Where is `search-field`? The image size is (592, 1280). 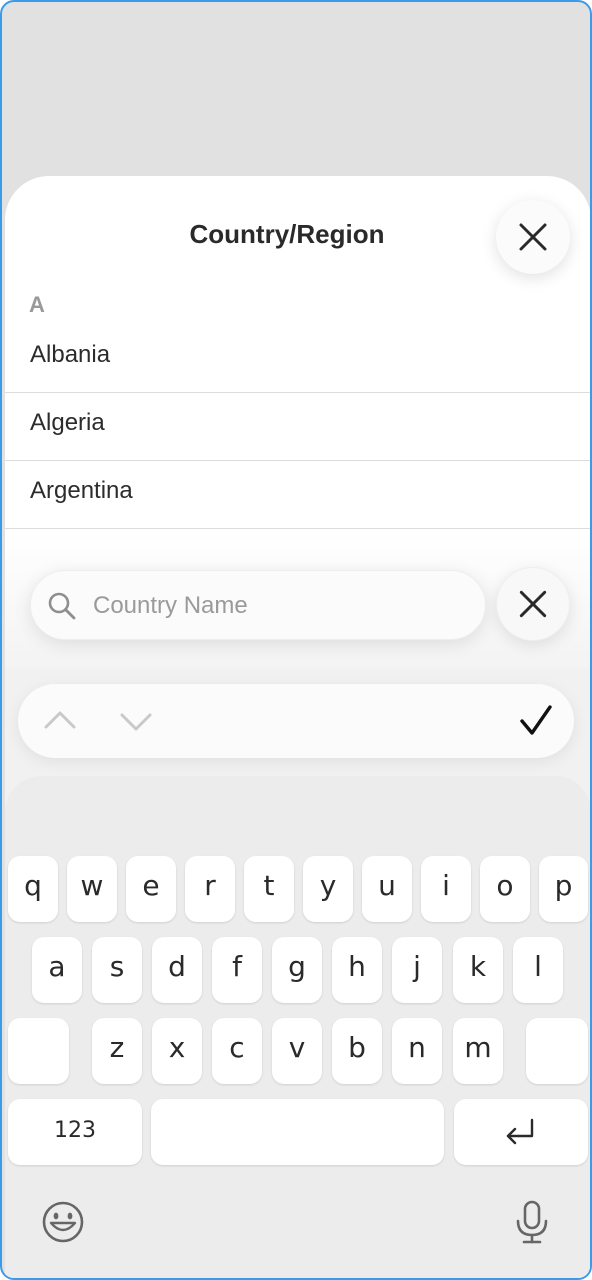
search-field is located at coordinates (258, 605).